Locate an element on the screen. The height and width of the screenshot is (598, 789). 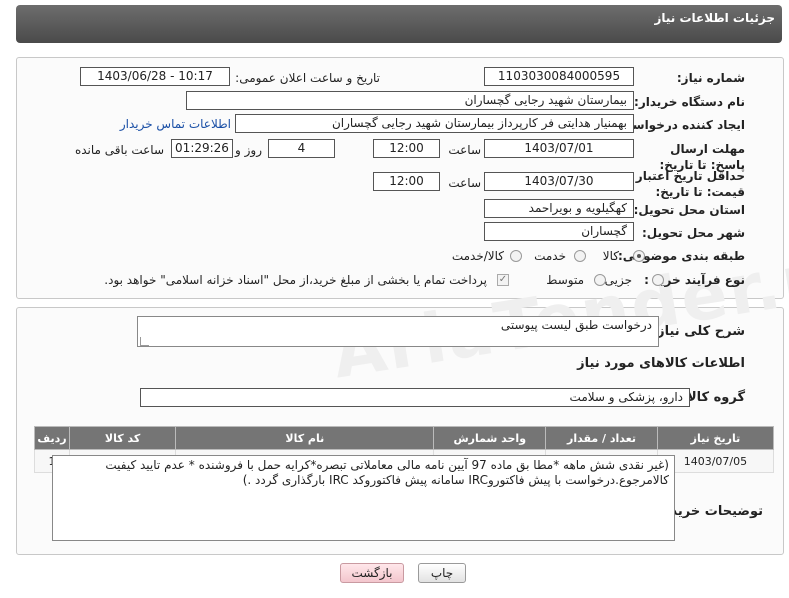
col-qty-header: تعداد / مقدار is located at coordinates (601, 438).